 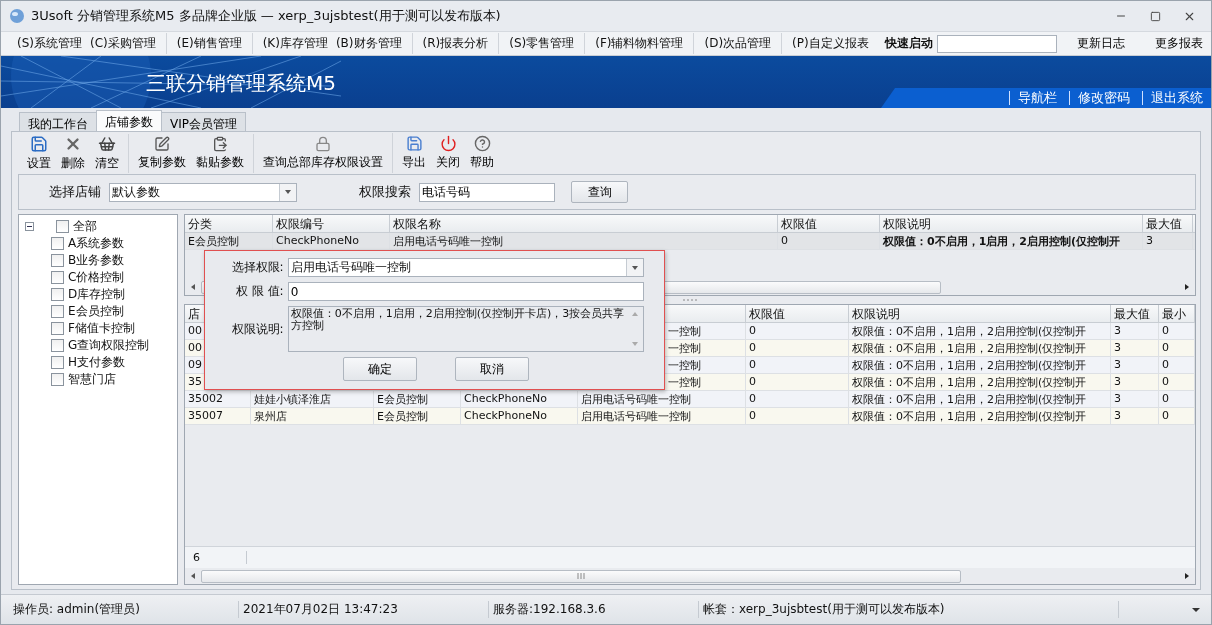 What do you see at coordinates (17, 16) in the screenshot?
I see `globe-icon` at bounding box center [17, 16].